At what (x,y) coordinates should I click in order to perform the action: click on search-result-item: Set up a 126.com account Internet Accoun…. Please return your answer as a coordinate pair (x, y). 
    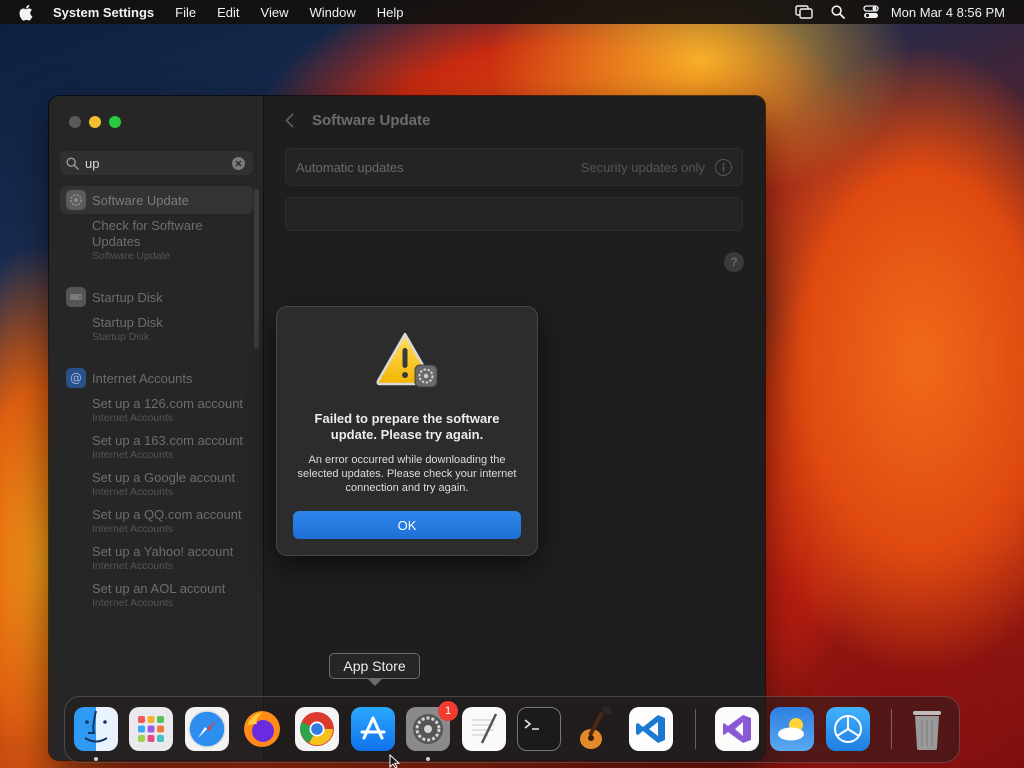
    Looking at the image, I should click on (156, 410).